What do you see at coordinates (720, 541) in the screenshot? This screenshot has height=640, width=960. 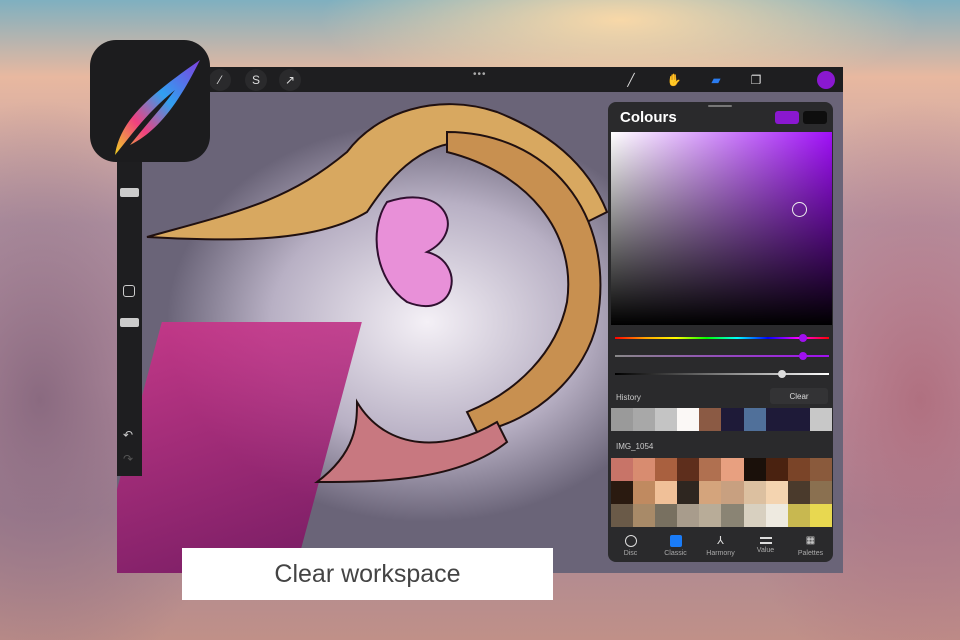 I see `harmony-icon: ⅄` at bounding box center [720, 541].